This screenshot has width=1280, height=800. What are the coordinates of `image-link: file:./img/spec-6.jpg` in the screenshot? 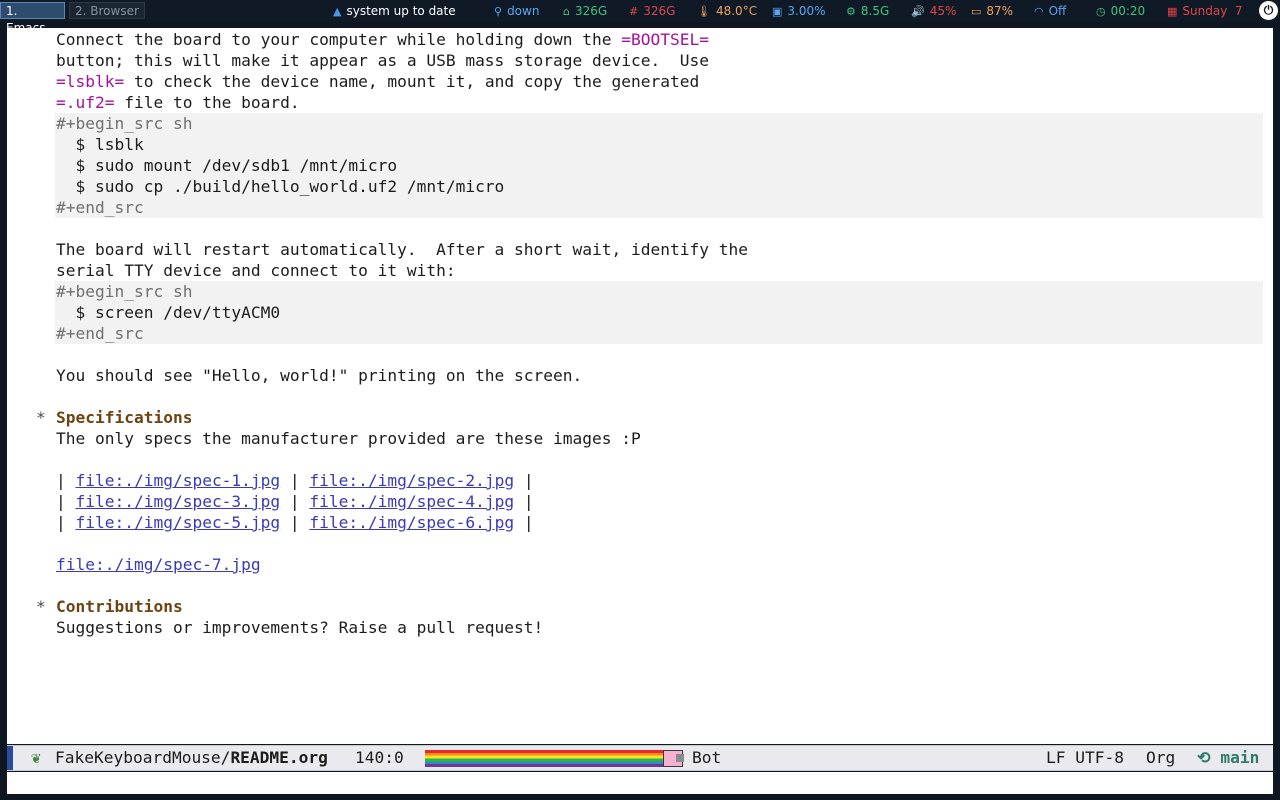 It's located at (411, 522).